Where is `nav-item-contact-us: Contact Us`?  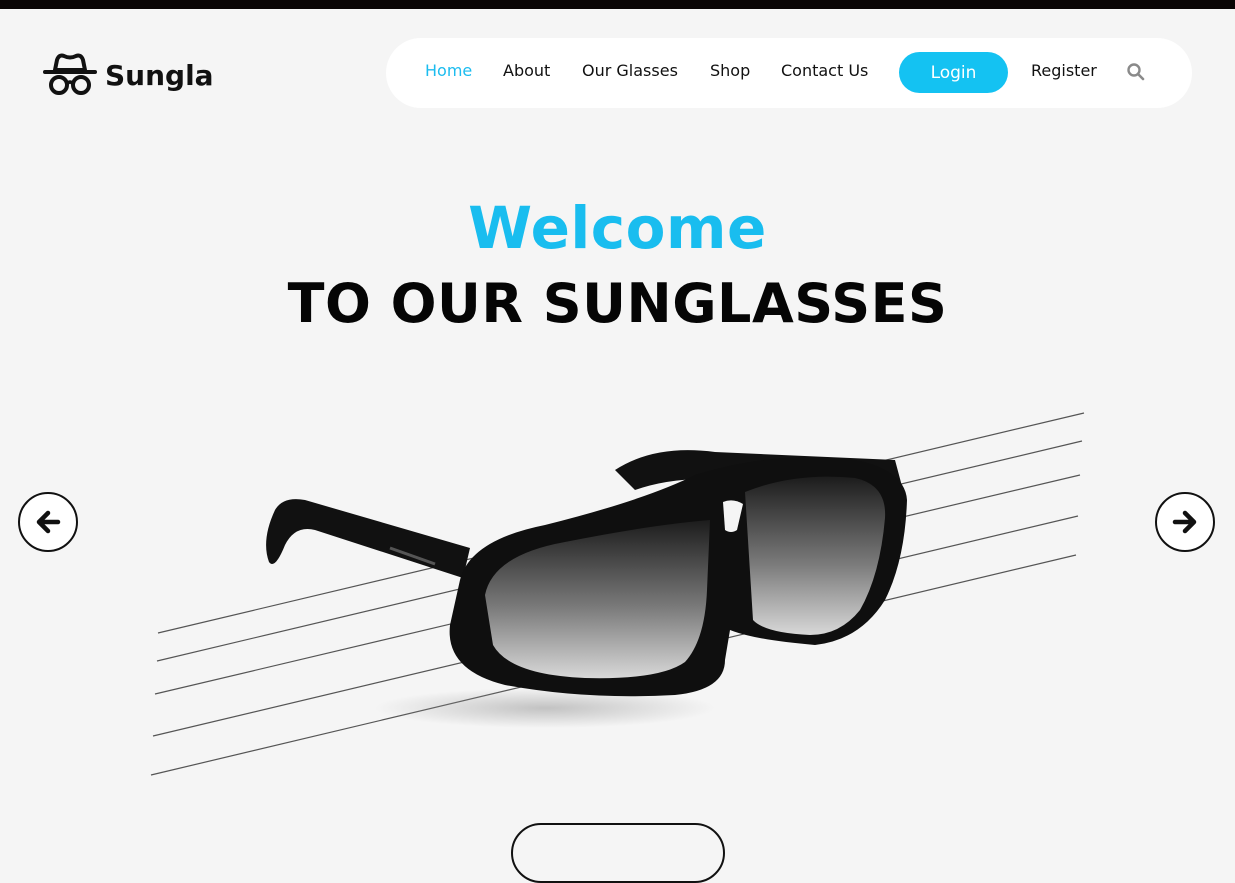 nav-item-contact-us: Contact Us is located at coordinates (824, 70).